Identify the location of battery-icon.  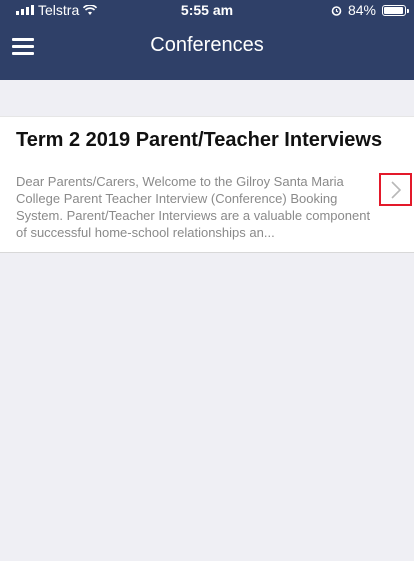
(395, 10).